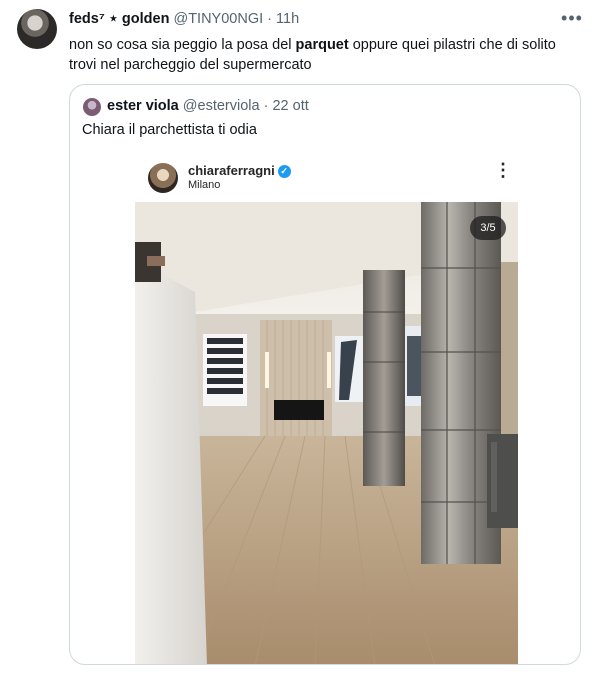  Describe the element at coordinates (326, 179) in the screenshot. I see `instagram-post-header: chiaraferragni ✓ Milano ⋮` at that location.